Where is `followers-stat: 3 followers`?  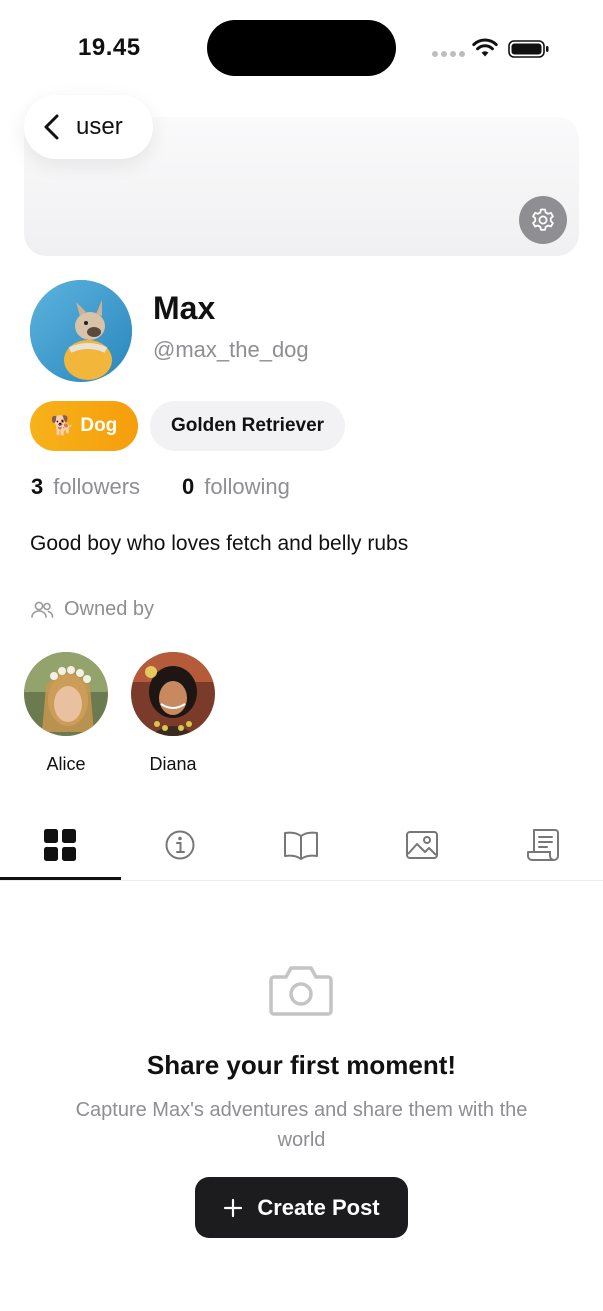 followers-stat: 3 followers is located at coordinates (85, 487).